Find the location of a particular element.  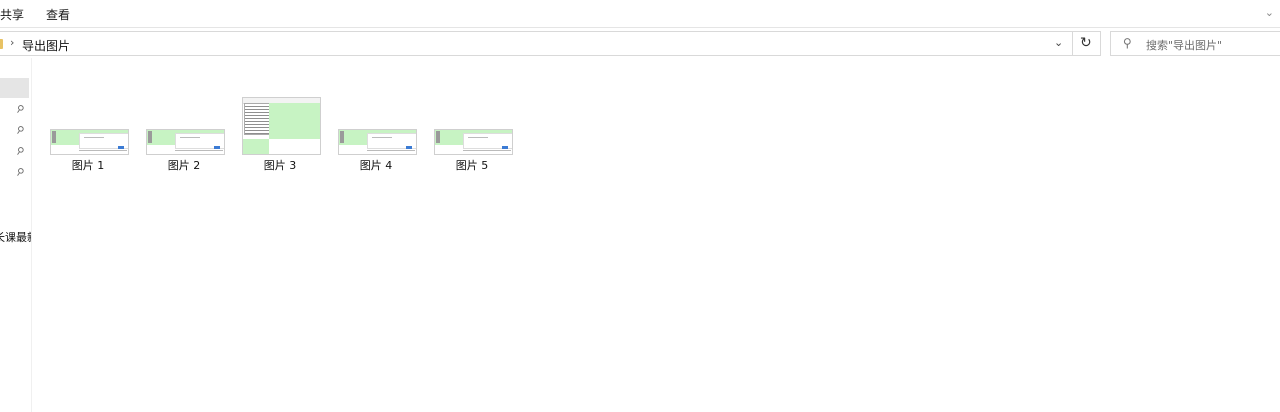

file-name: 图片 5 is located at coordinates (472, 165).